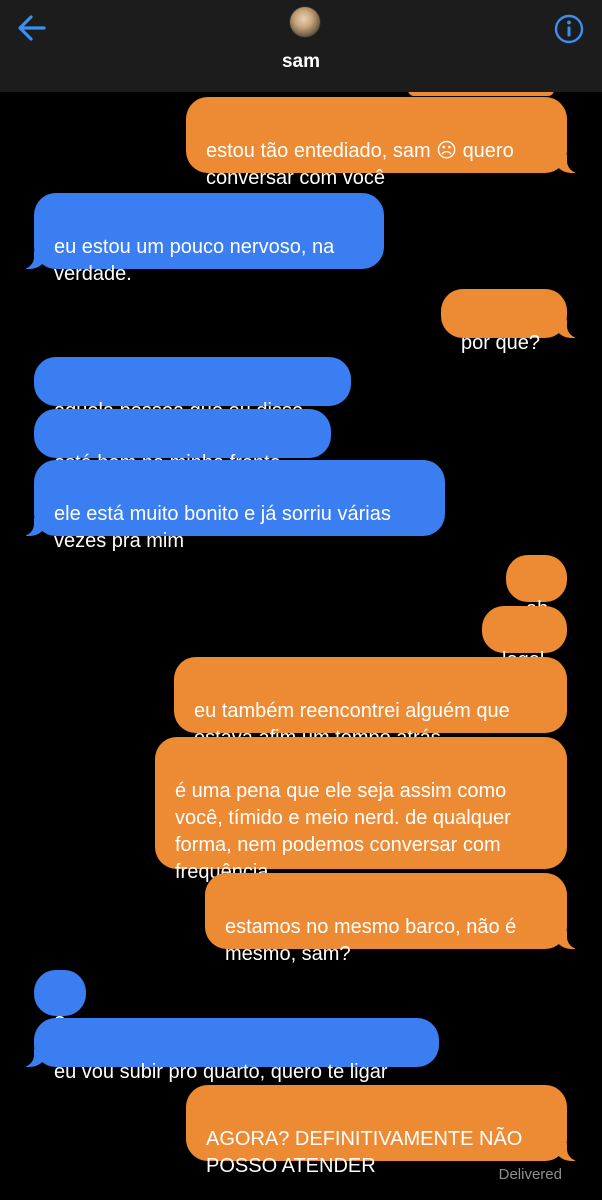 The width and height of the screenshot is (602, 1200). Describe the element at coordinates (32, 28) in the screenshot. I see `back-arrow-icon` at that location.